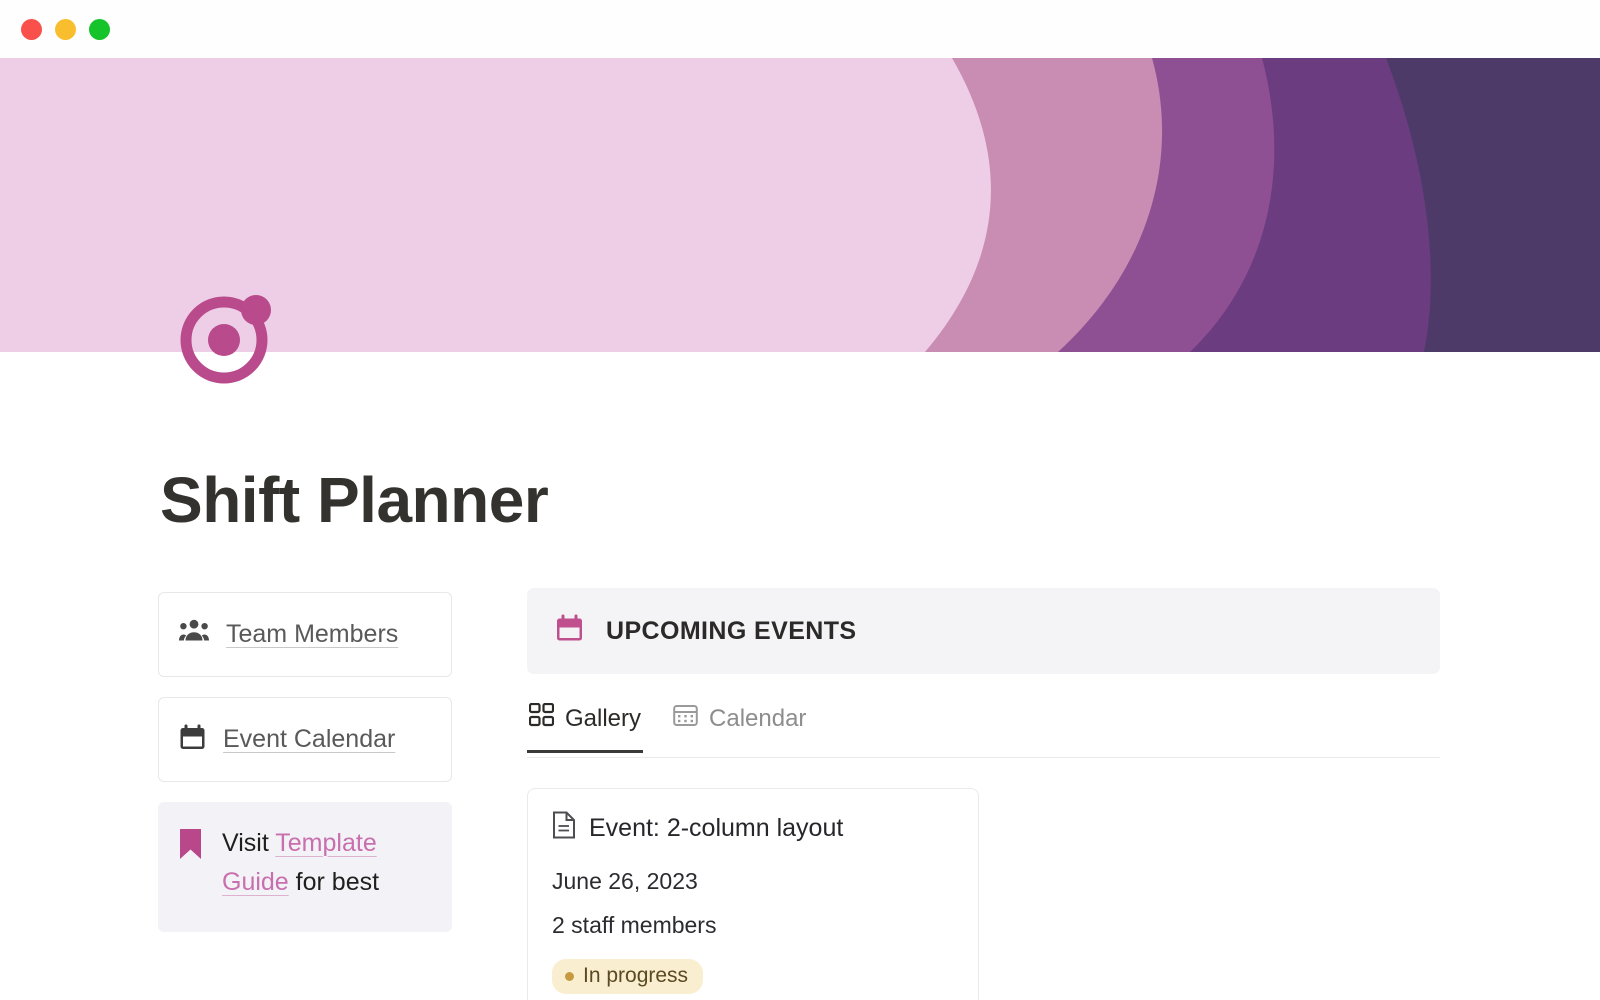 This screenshot has height=1000, width=1600. I want to click on sidebar-item-event-calendar: Event Calendar, so click(305, 739).